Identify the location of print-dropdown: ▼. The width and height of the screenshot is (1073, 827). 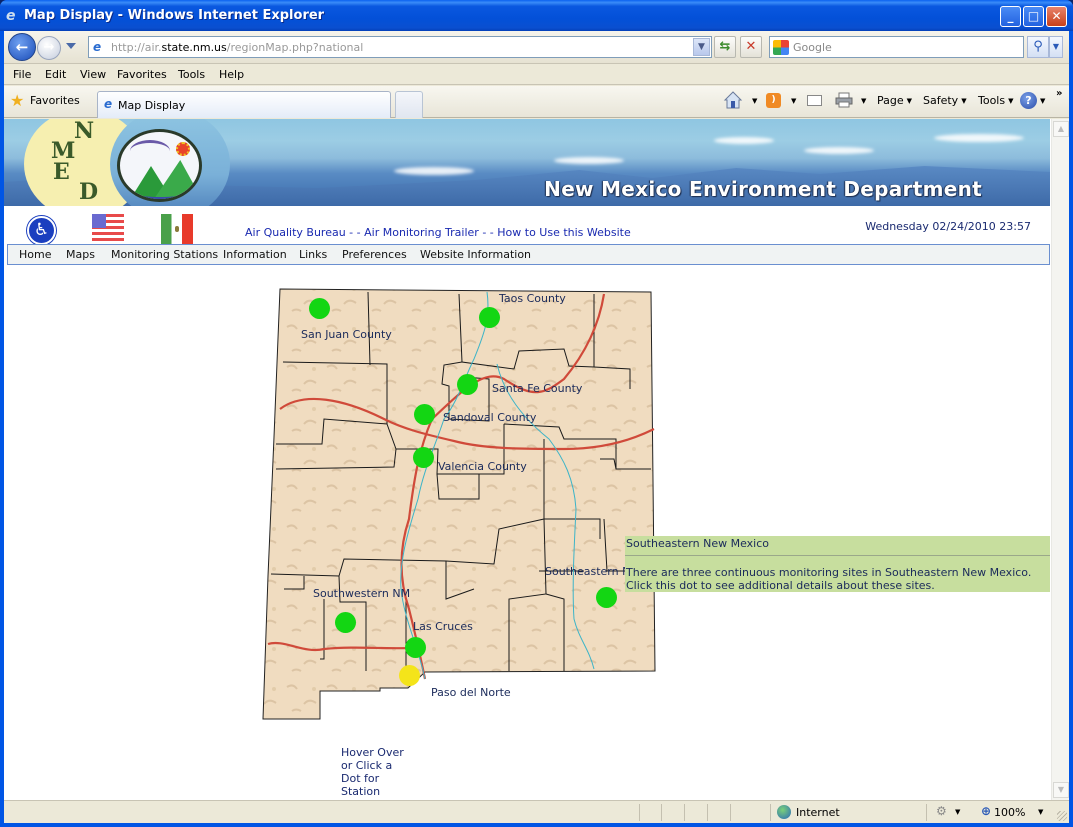
(862, 100).